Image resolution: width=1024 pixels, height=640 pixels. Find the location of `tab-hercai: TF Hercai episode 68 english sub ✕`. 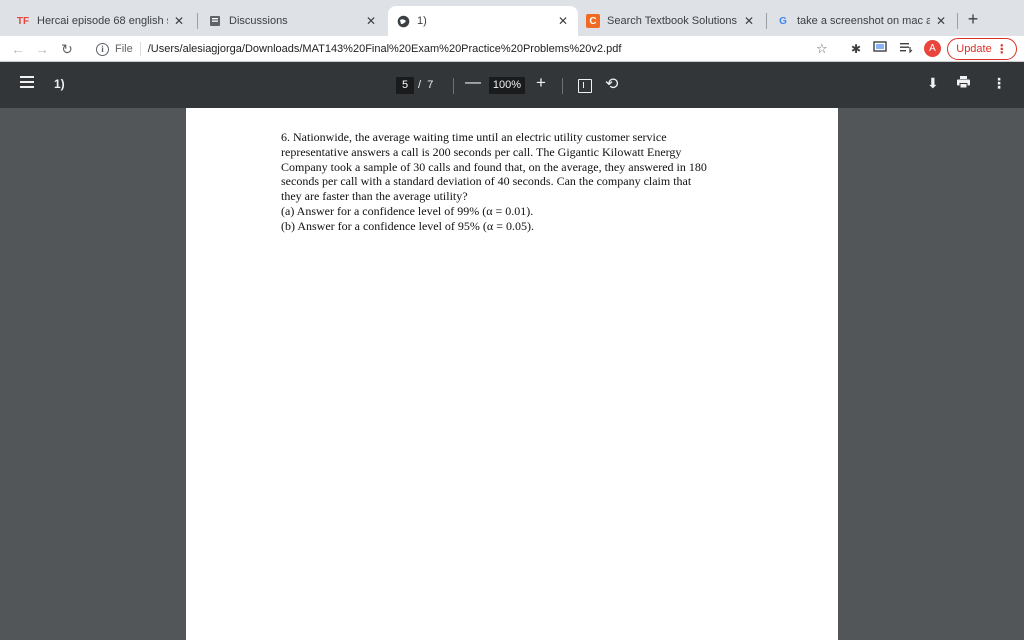

tab-hercai: TF Hercai episode 68 english sub ✕ is located at coordinates (101, 21).